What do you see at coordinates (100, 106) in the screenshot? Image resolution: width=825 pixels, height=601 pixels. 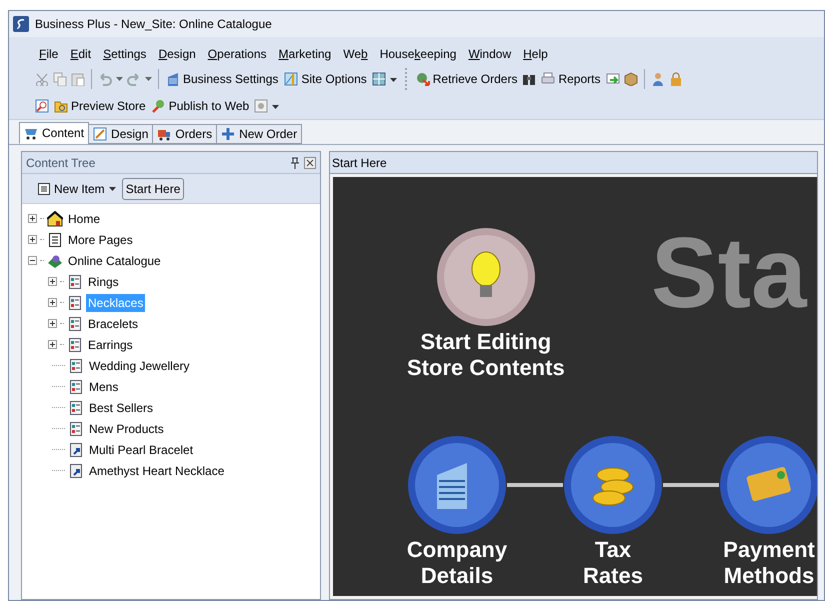 I see `toolbar-button: Preview Store` at bounding box center [100, 106].